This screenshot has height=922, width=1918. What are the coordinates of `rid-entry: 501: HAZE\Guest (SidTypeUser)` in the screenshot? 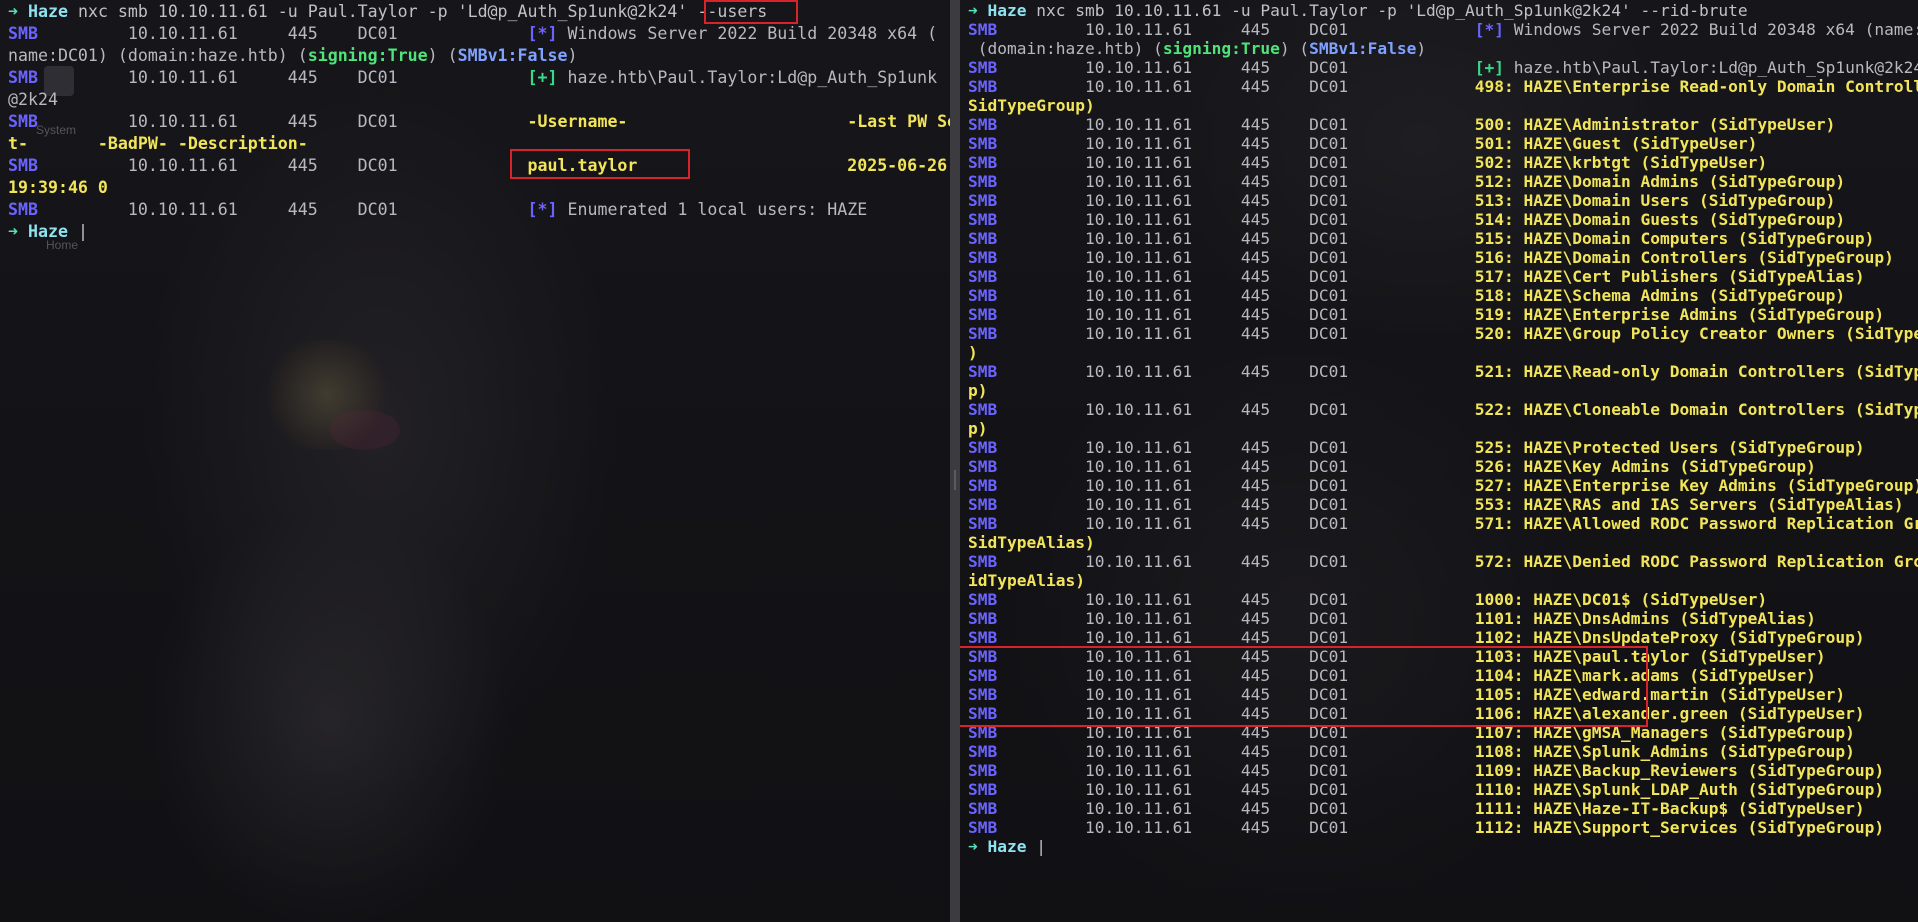 It's located at (1616, 143).